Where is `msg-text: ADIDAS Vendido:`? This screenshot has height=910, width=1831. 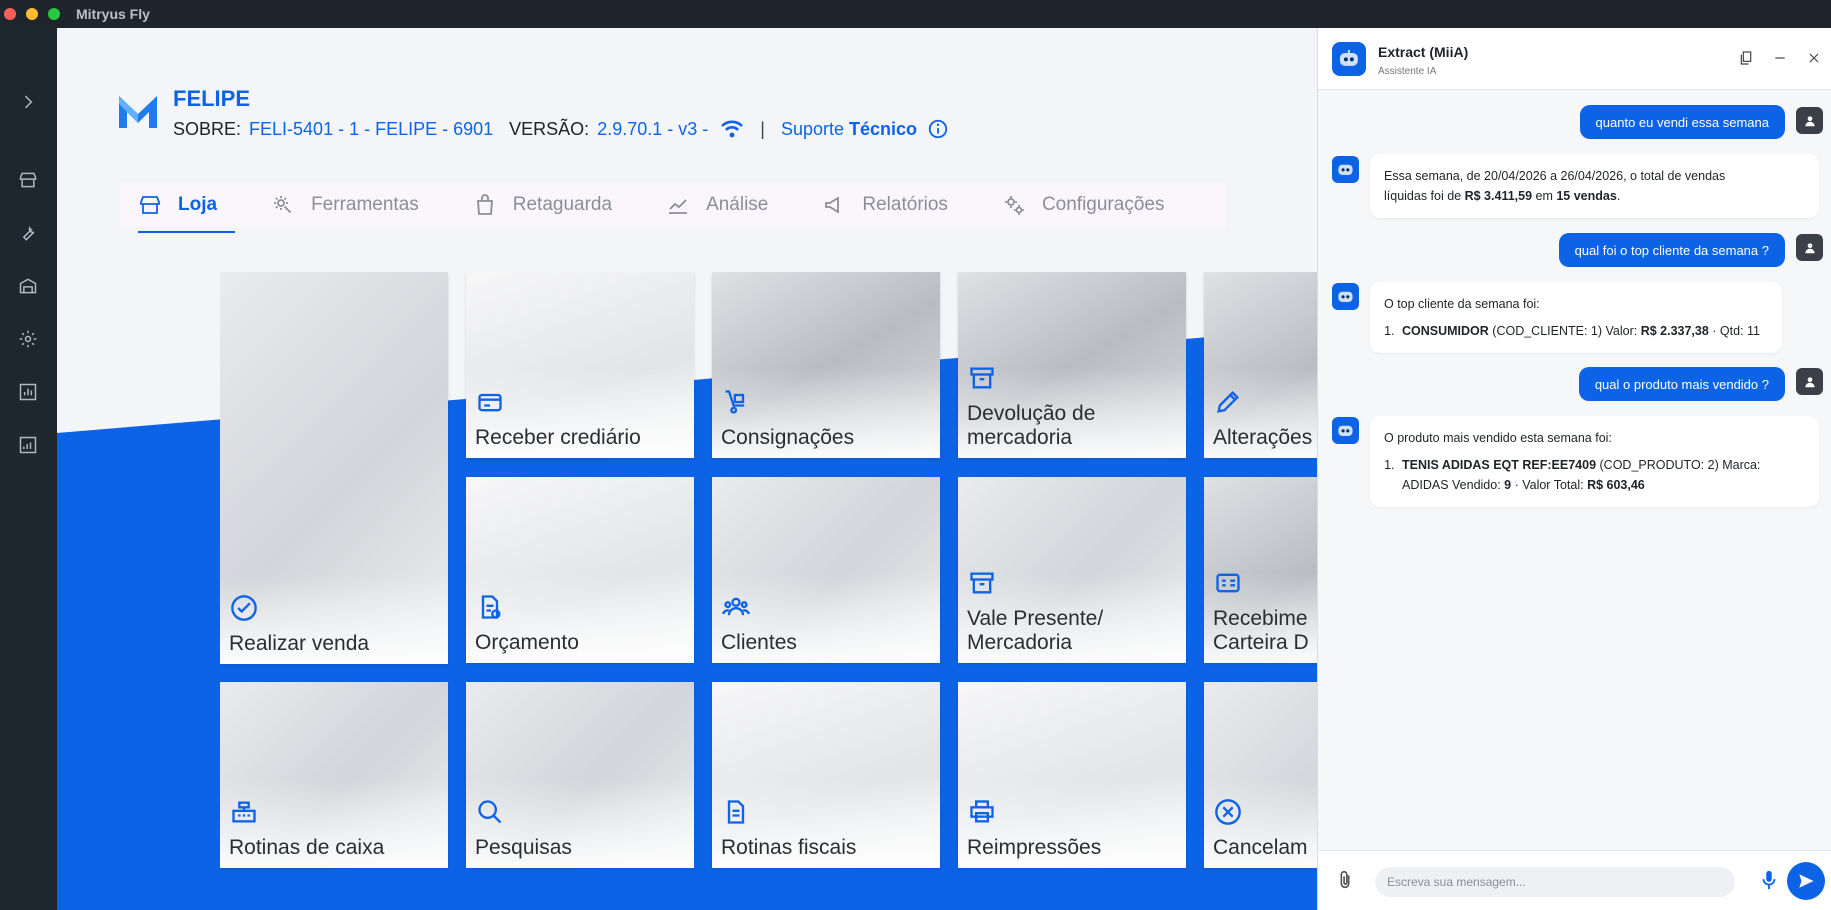
msg-text: ADIDAS Vendido: is located at coordinates (1453, 485).